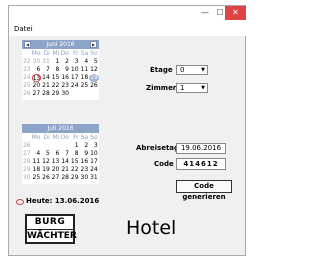 This screenshot has width=320, height=256. Describe the element at coordinates (65, 70) in the screenshot. I see `calendar-june-day: 9` at that location.